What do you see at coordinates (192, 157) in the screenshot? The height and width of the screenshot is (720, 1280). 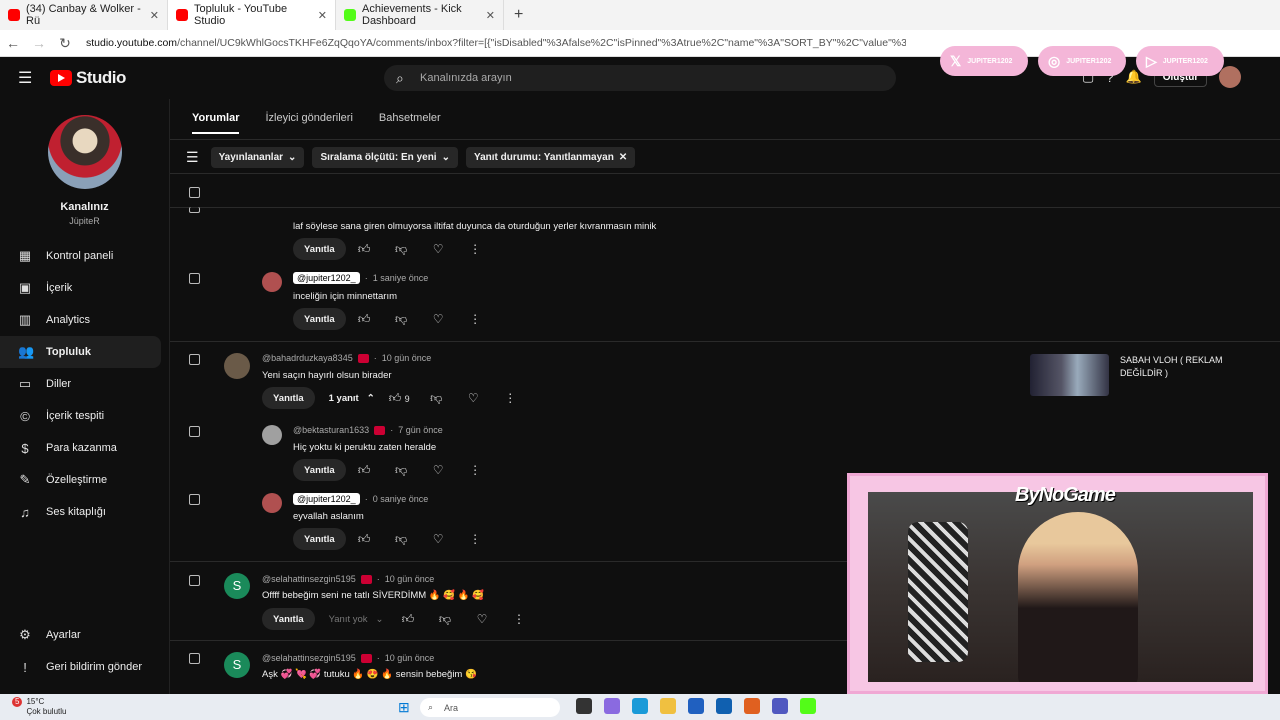 I see `filter-icon: ☰` at bounding box center [192, 157].